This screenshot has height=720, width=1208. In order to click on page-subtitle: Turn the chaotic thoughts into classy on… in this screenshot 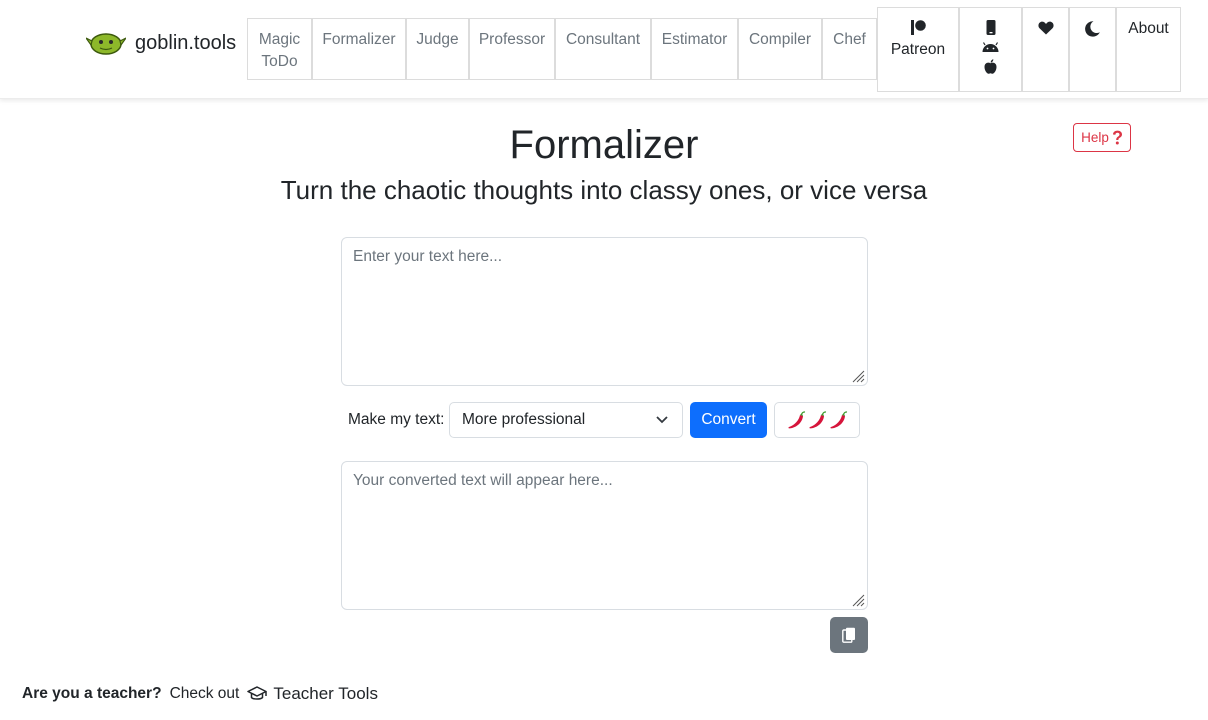, I will do `click(604, 190)`.